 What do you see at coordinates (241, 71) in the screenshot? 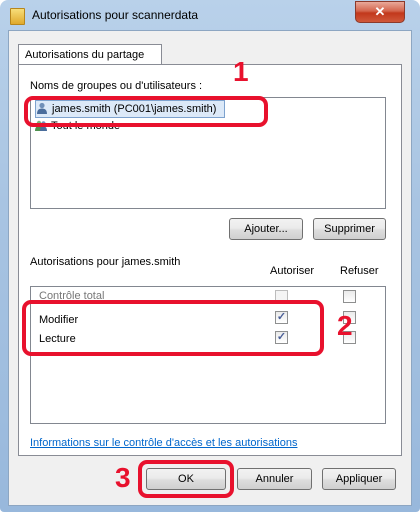
I see `callout-number-1: 1` at bounding box center [241, 71].